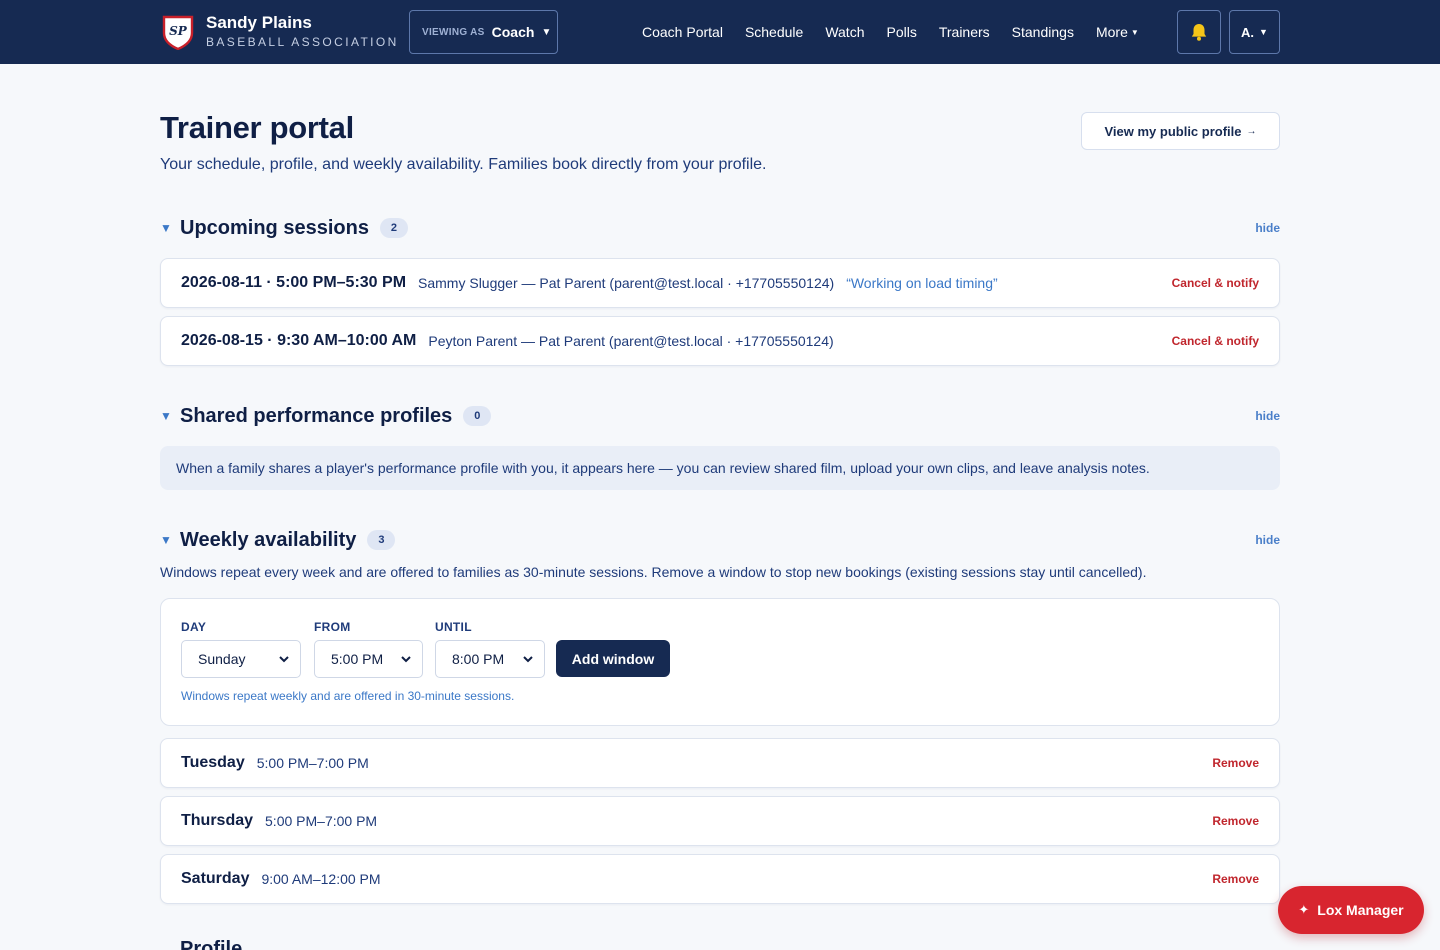 The width and height of the screenshot is (1440, 950). I want to click on page-title: Trainer portal, so click(257, 127).